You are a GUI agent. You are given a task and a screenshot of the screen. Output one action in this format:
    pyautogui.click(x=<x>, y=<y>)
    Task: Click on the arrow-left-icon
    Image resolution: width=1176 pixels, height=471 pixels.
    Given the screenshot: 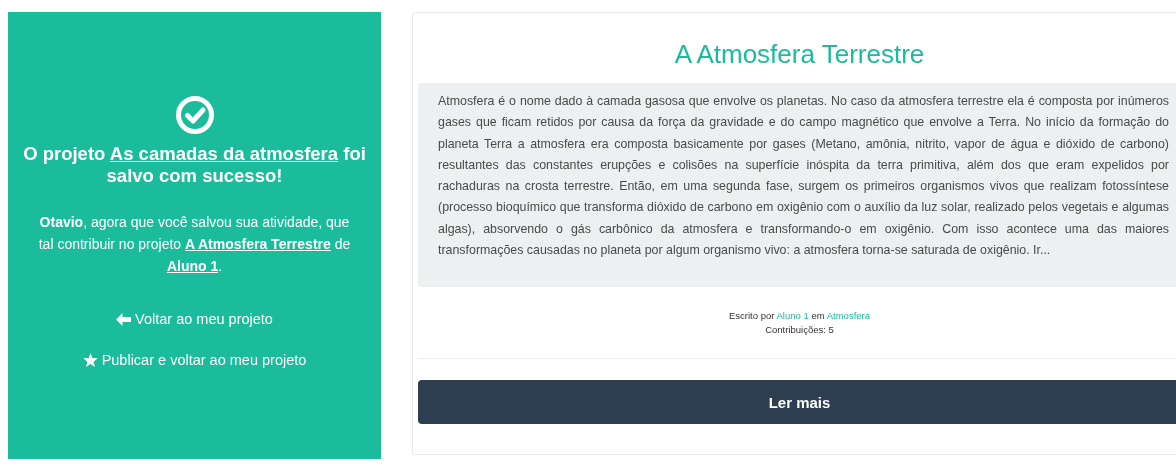 What is the action you would take?
    pyautogui.click(x=124, y=319)
    